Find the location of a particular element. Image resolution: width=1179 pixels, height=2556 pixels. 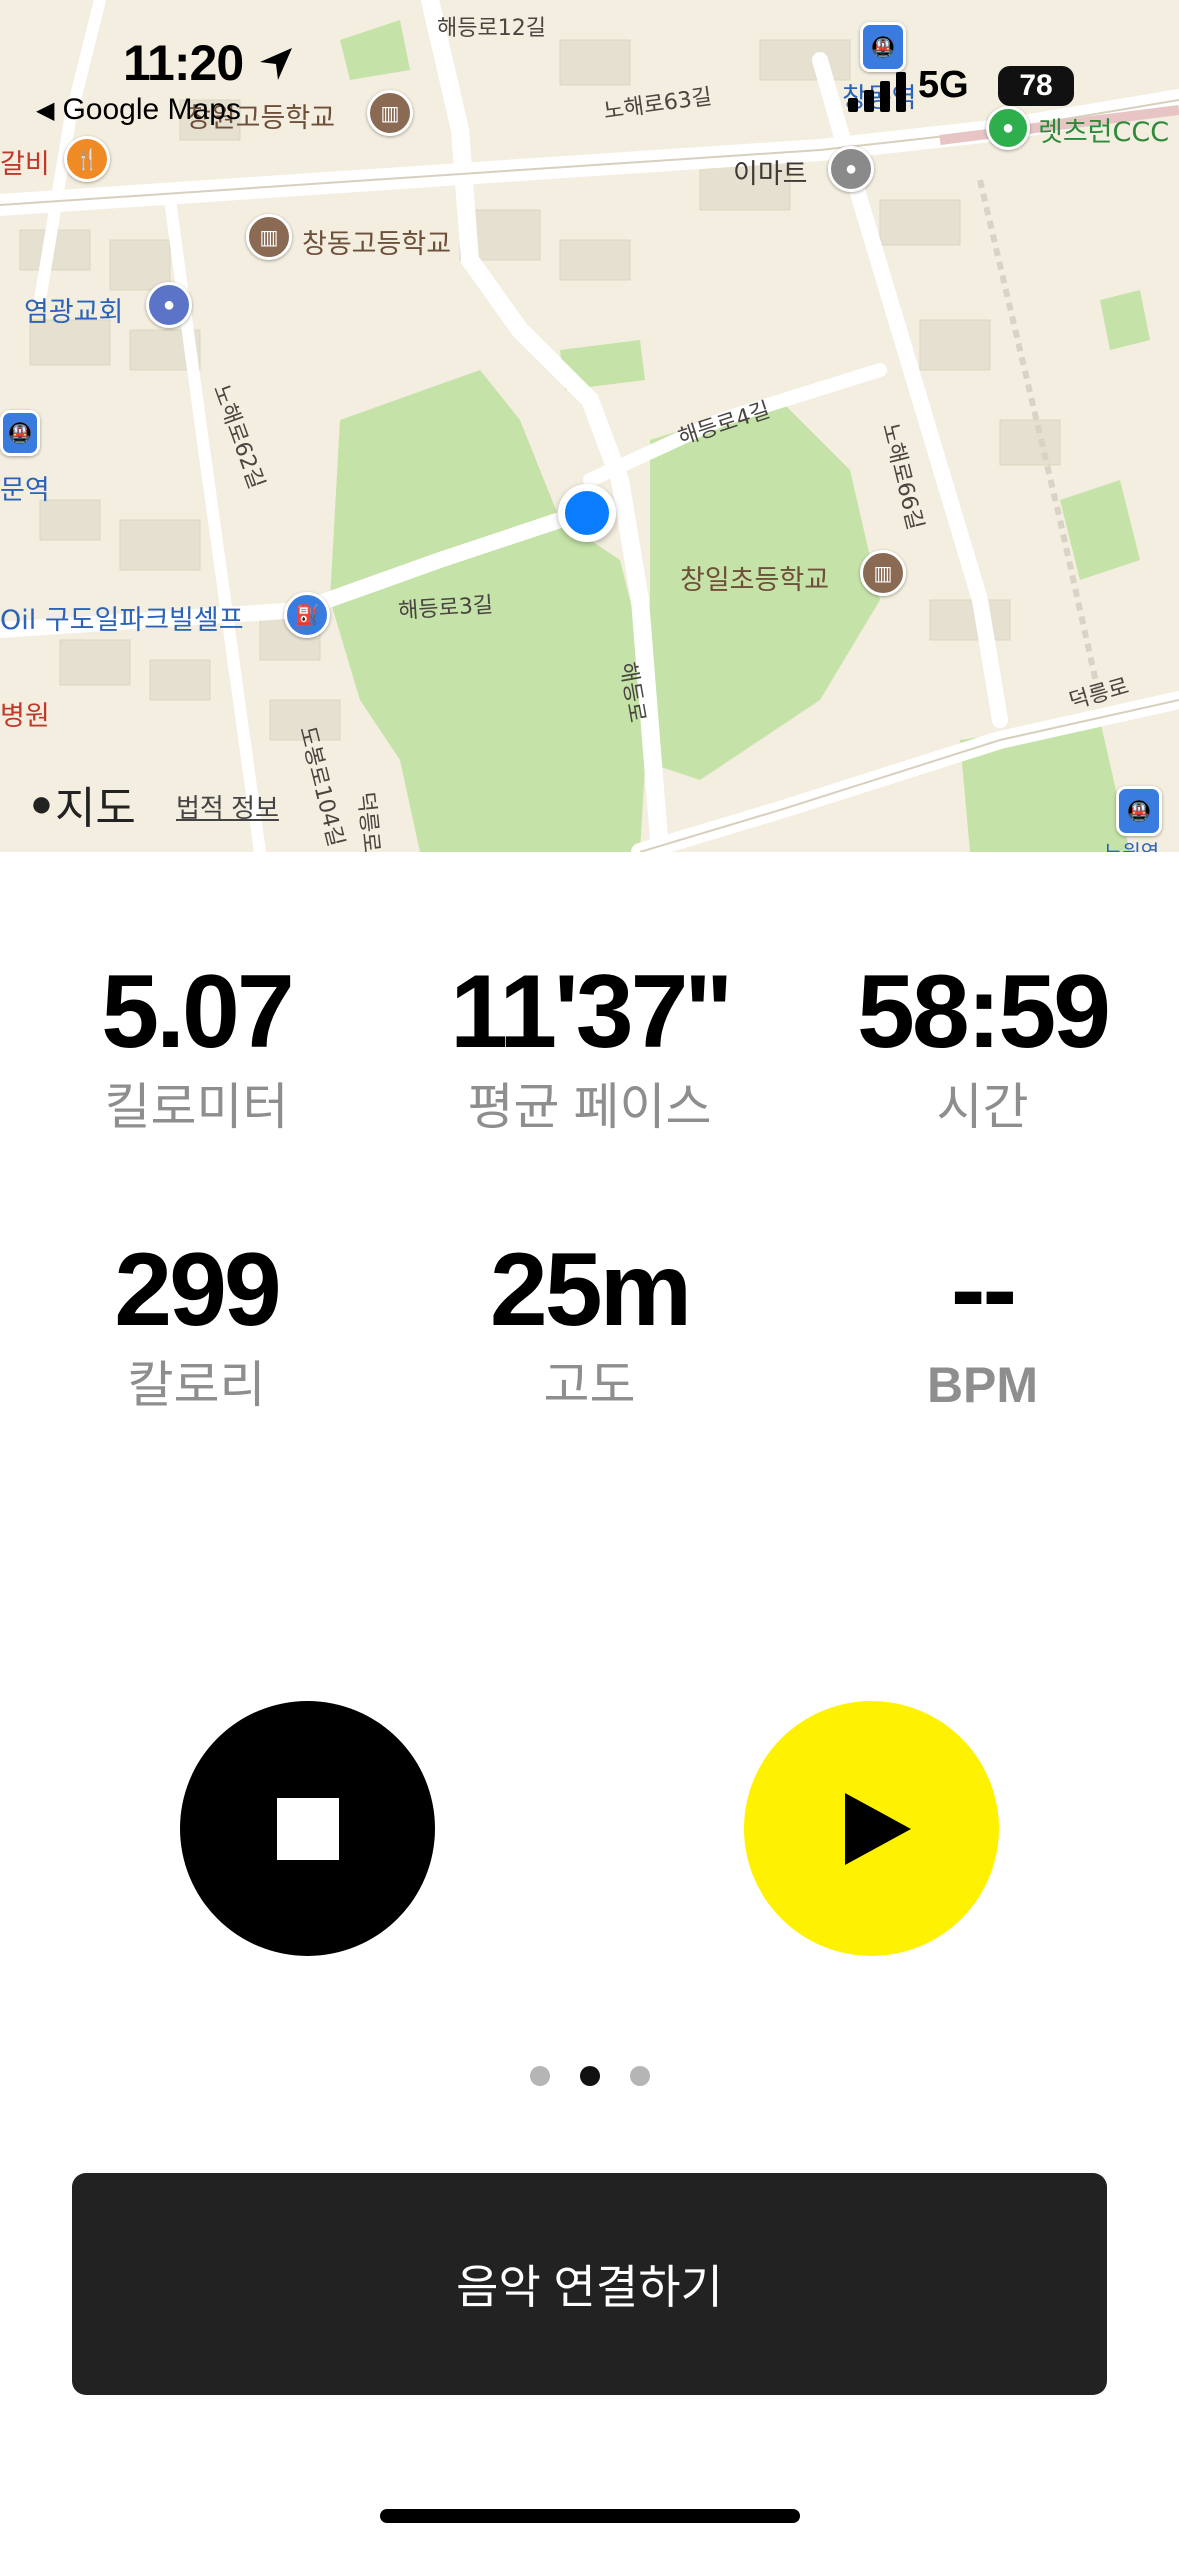

stop-icon is located at coordinates (307, 1828).